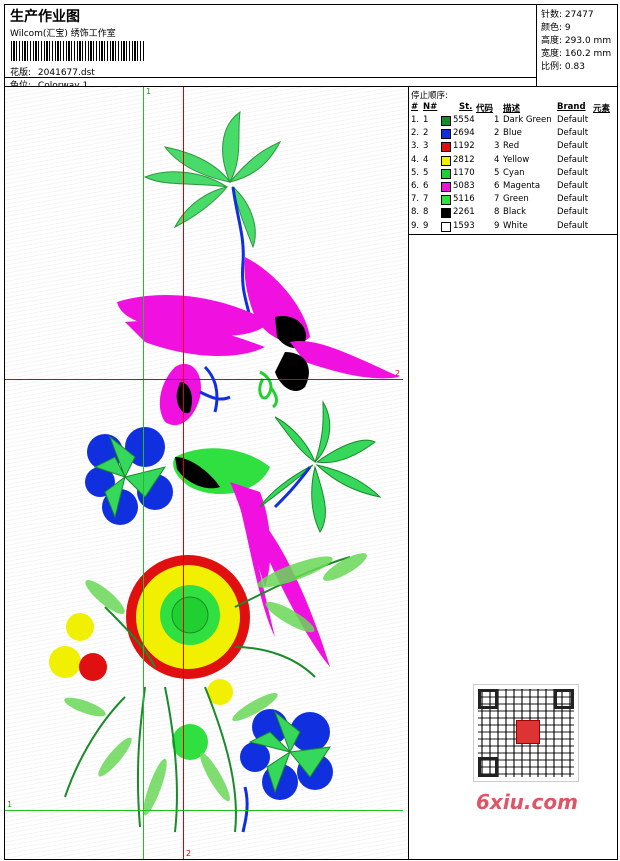 Image resolution: width=620 pixels, height=861 pixels. Describe the element at coordinates (430, 107) in the screenshot. I see `col-header-no: N#` at that location.